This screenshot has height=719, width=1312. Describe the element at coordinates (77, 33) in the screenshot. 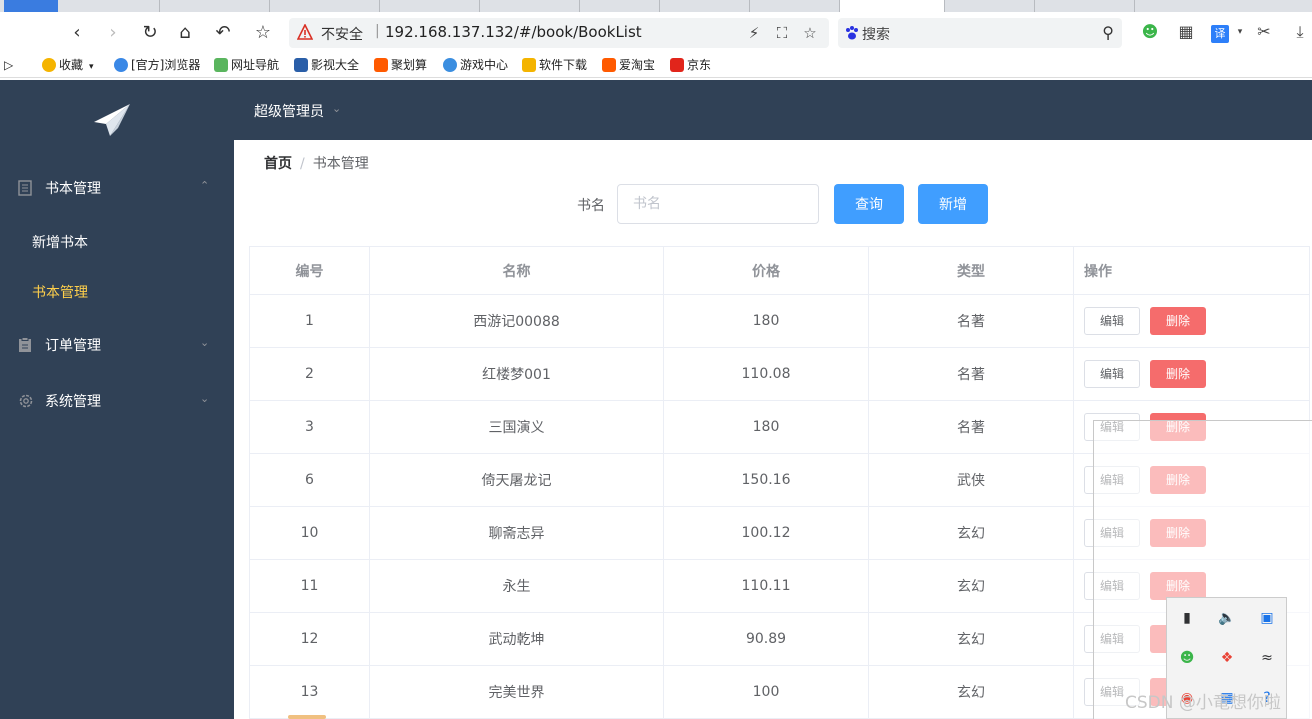

I see `back-icon: ‹` at that location.